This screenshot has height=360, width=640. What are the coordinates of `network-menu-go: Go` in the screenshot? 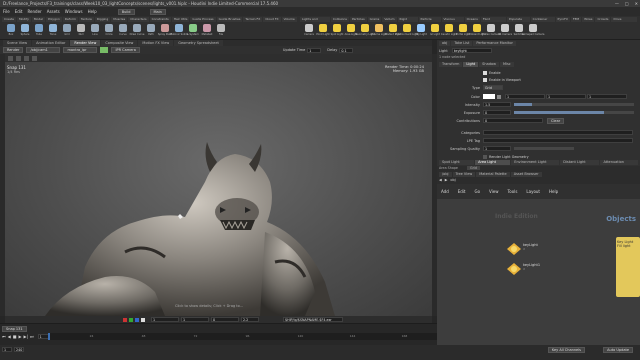 It's located at (478, 191).